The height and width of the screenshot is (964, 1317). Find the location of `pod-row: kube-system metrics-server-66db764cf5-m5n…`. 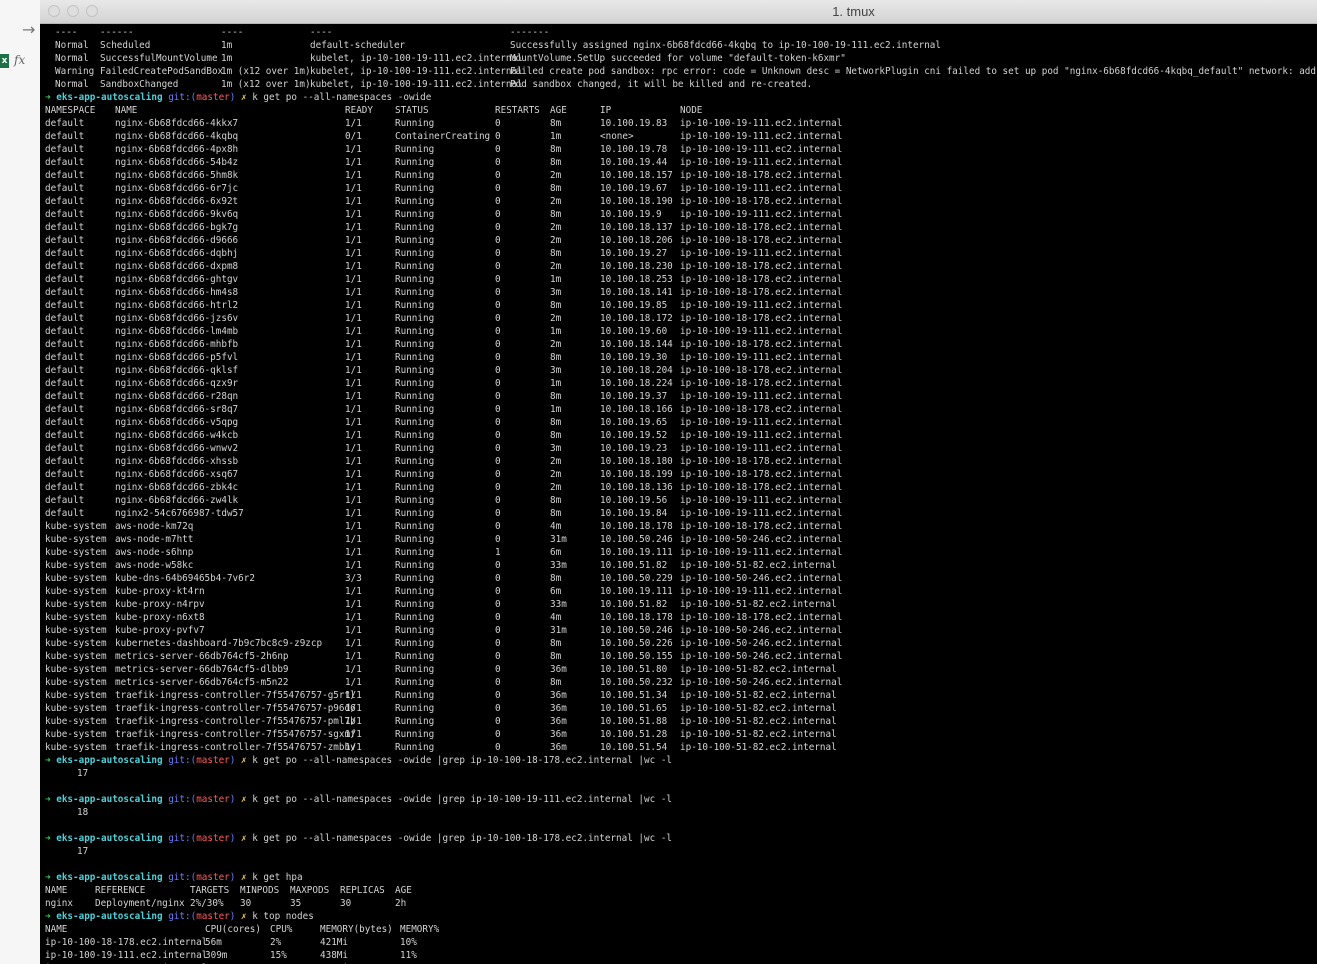

pod-row: kube-system metrics-server-66db764cf5-m5n… is located at coordinates (681, 682).